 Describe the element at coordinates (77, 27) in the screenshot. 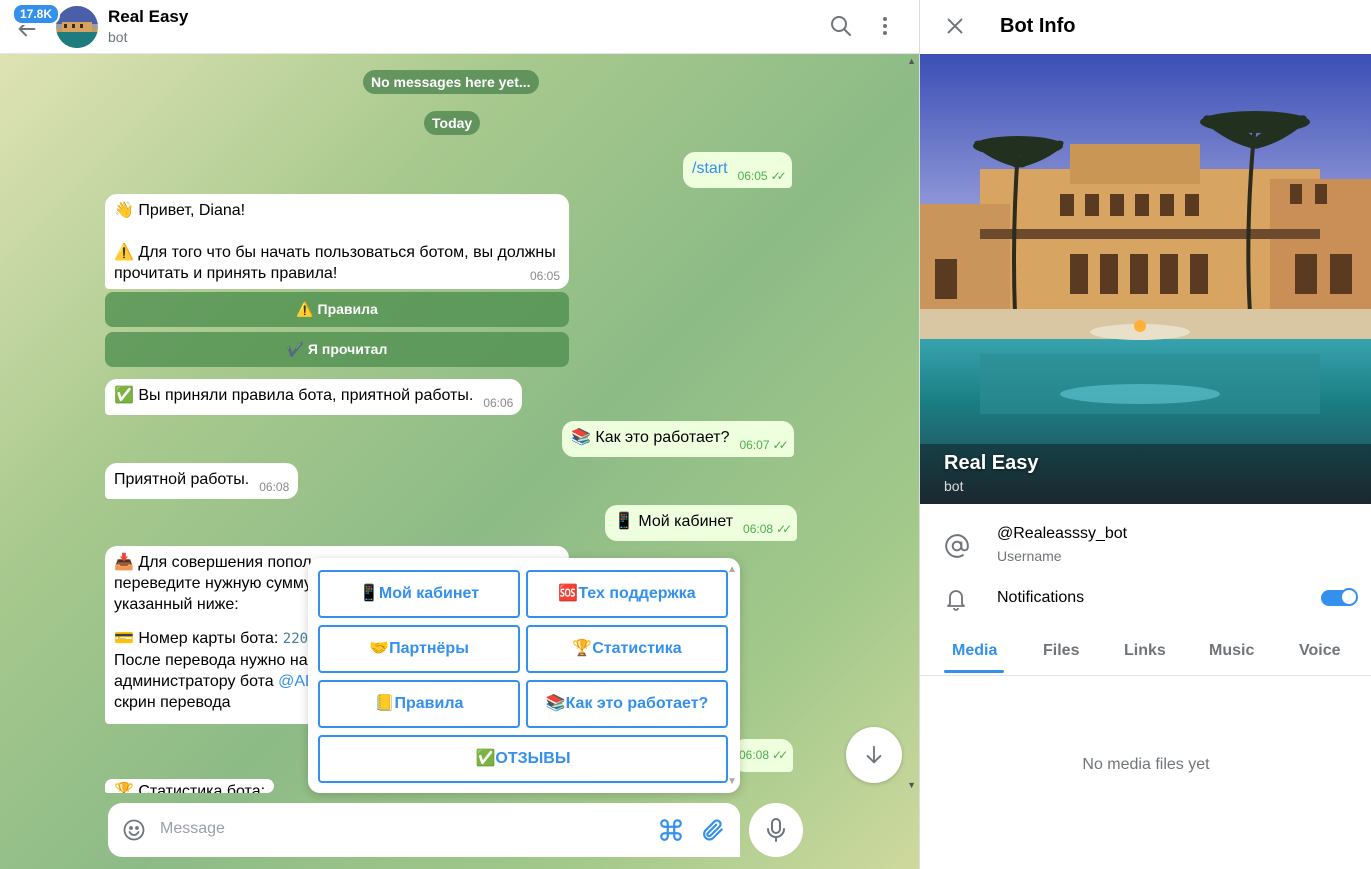

I see `avatar` at that location.